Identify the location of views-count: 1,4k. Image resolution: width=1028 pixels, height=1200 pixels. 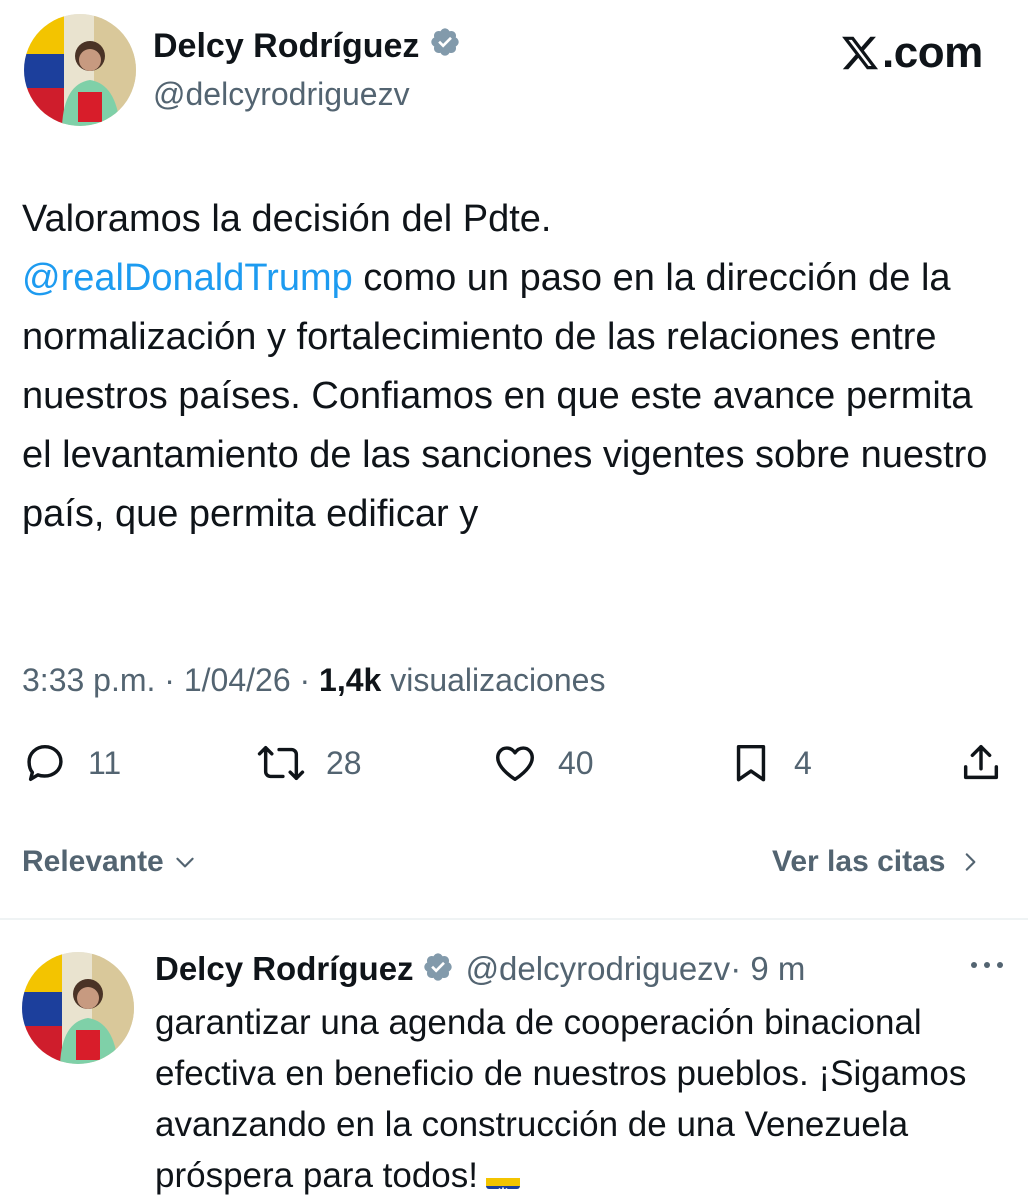
(350, 680).